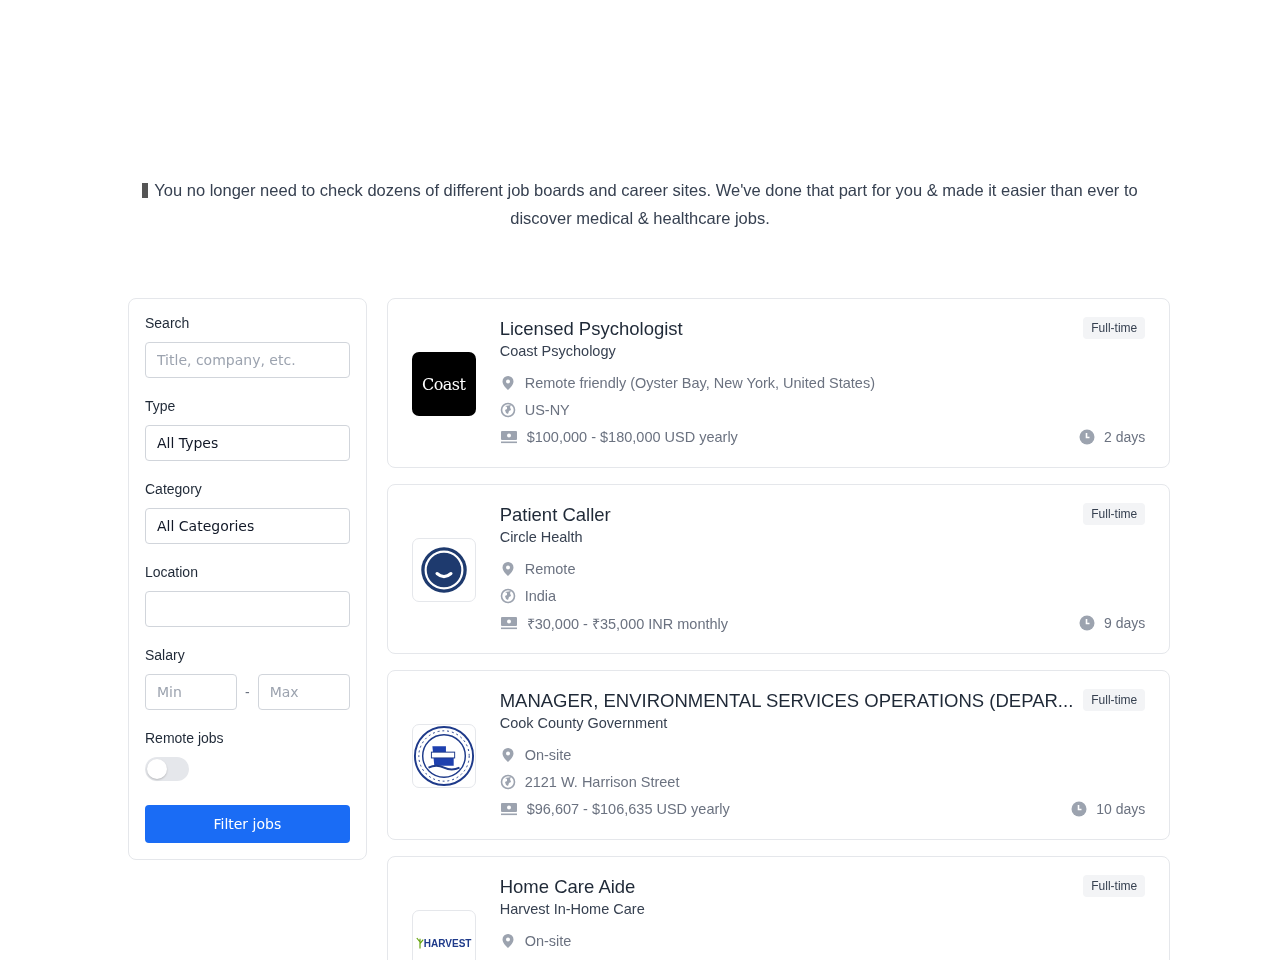 The height and width of the screenshot is (960, 1280). What do you see at coordinates (591, 329) in the screenshot?
I see `job-title: Licensed Psychologist` at bounding box center [591, 329].